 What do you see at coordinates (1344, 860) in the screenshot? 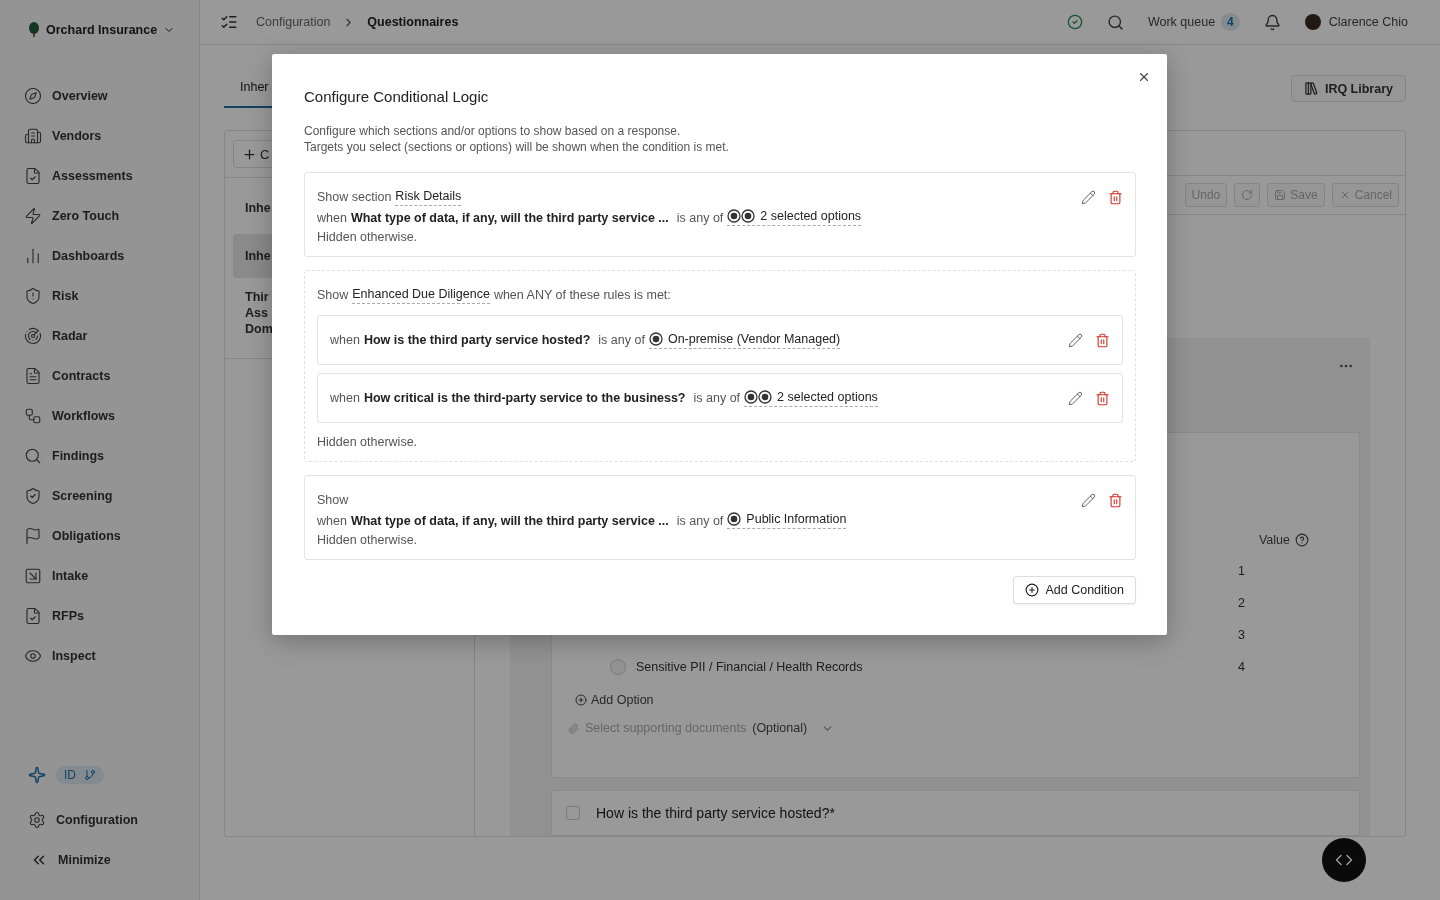
I see `code-button` at bounding box center [1344, 860].